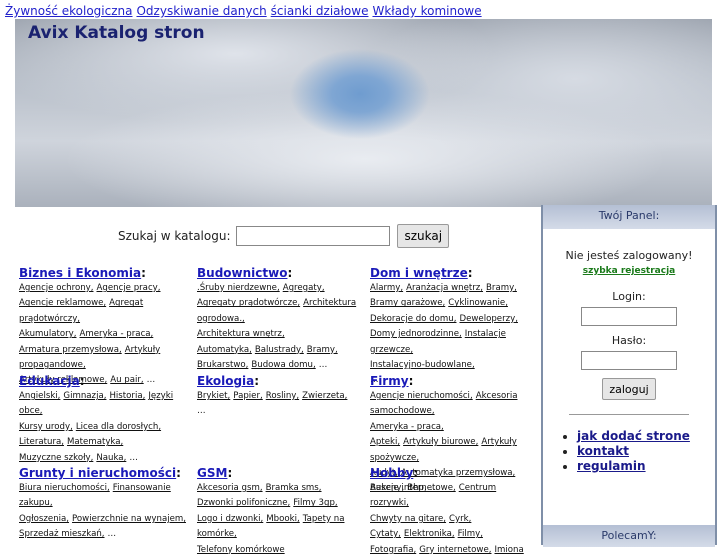 The height and width of the screenshot is (558, 727). What do you see at coordinates (629, 296) in the screenshot?
I see `login-label: Login:` at bounding box center [629, 296].